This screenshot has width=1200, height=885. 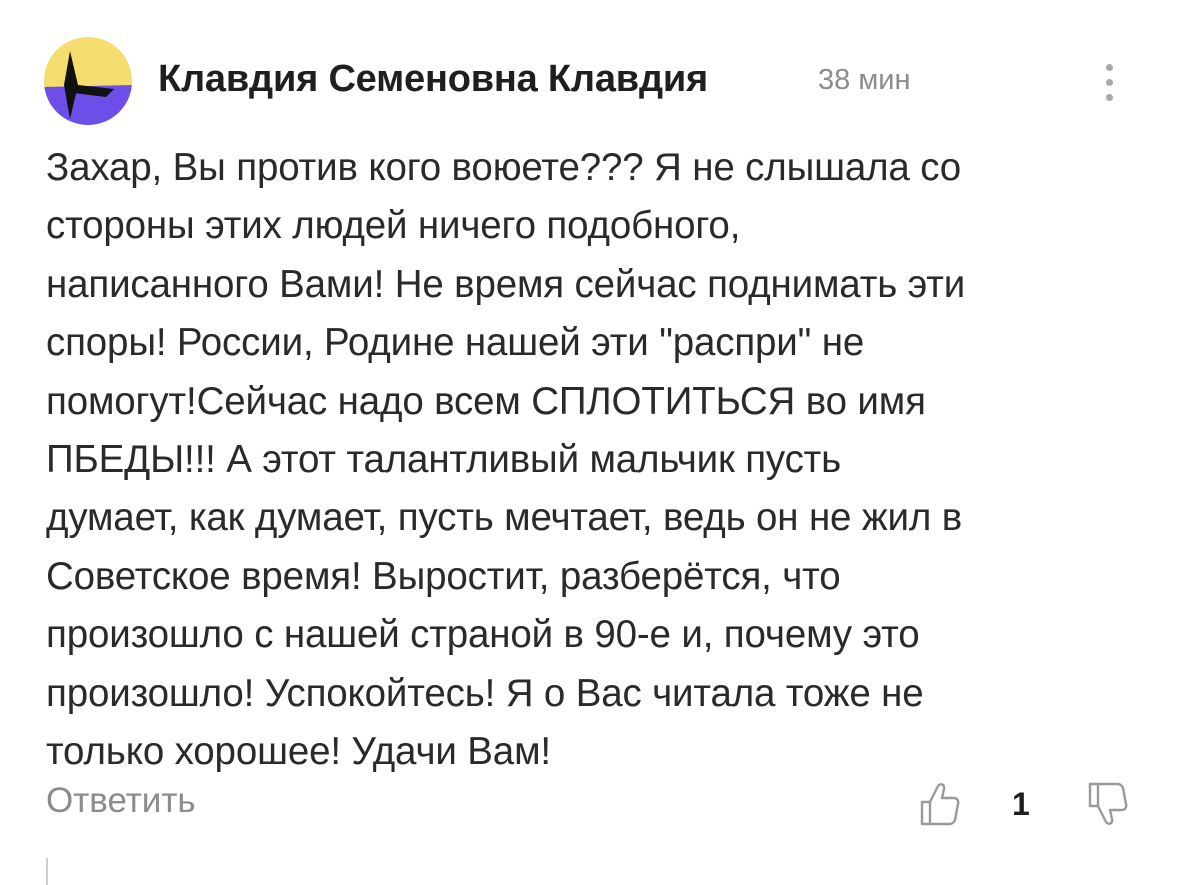 What do you see at coordinates (433, 79) in the screenshot?
I see `comment-author: Клавдия Семеновна Клавдия` at bounding box center [433, 79].